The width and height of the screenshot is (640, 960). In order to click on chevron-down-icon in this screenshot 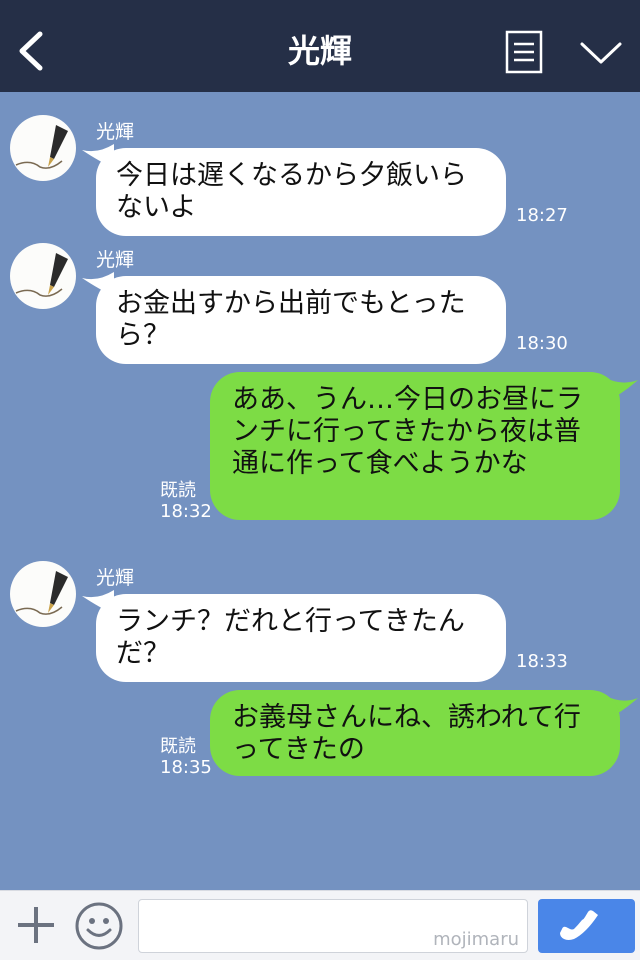, I will do `click(601, 53)`.